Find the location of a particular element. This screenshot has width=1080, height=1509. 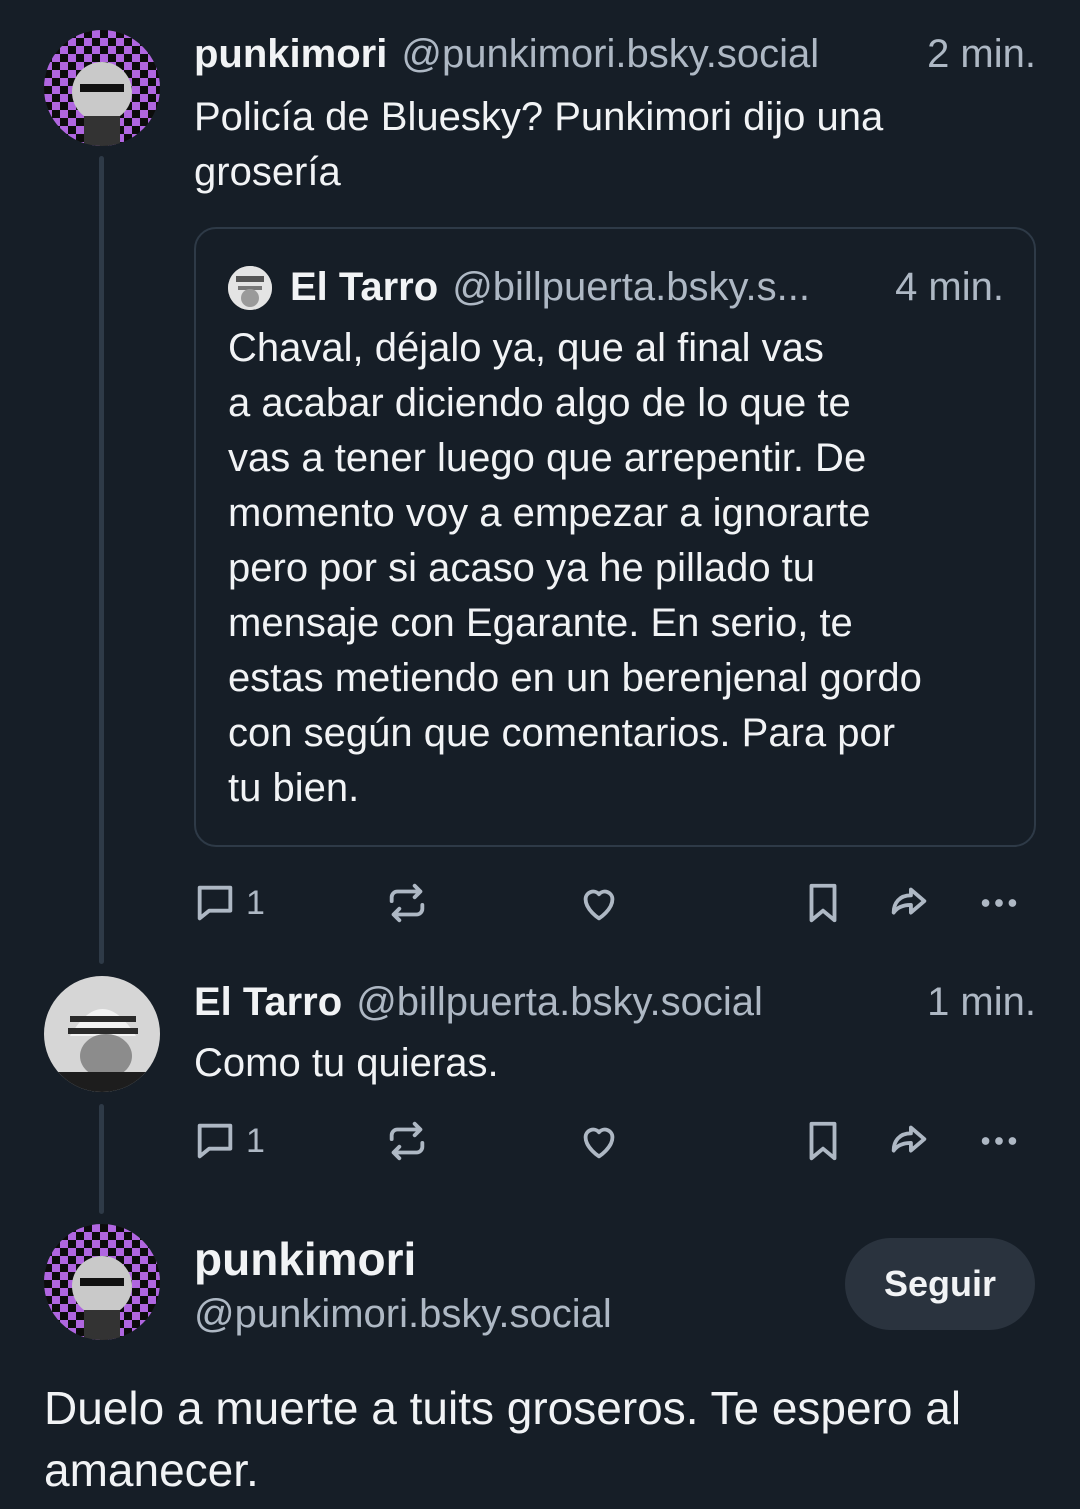

quote-text-line: Chaval, déjalo ya, que al final vas is located at coordinates (526, 348).